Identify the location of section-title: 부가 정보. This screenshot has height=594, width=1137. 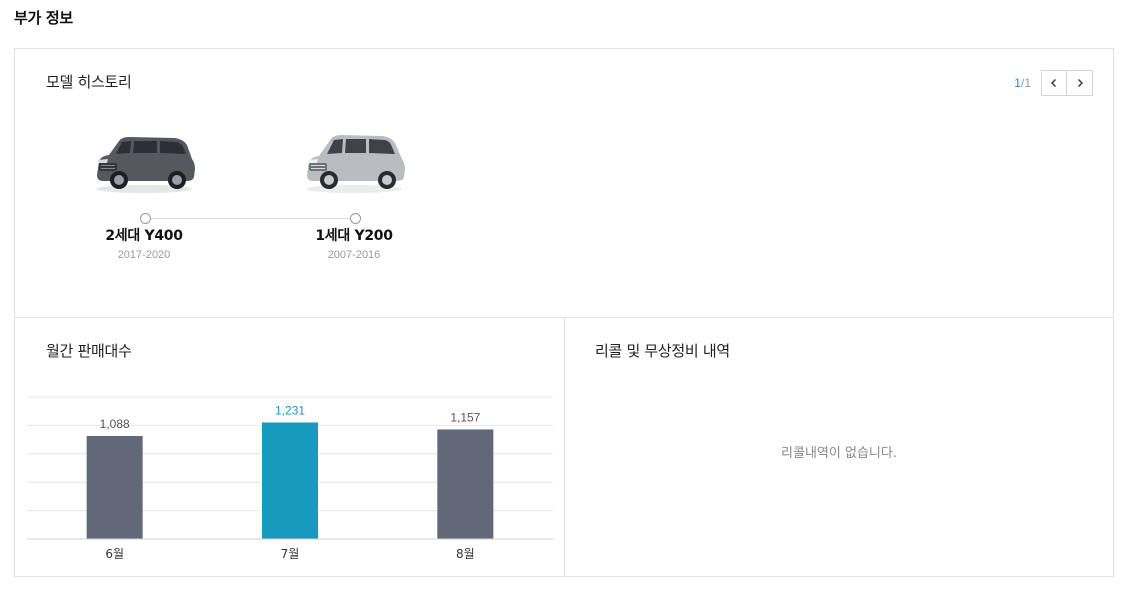
(43, 18).